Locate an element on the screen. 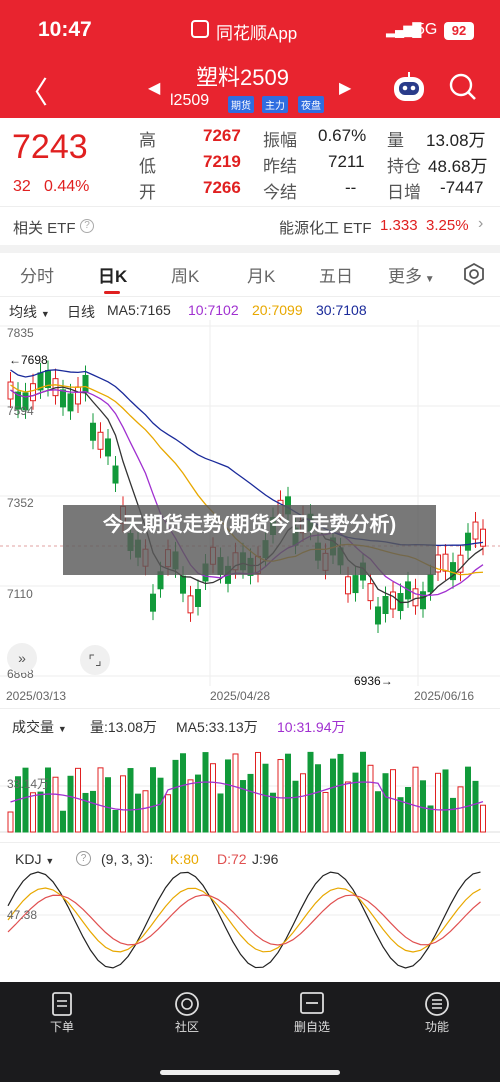 This screenshot has width=500, height=1082. fullscreen-icon: ⌜⌟ is located at coordinates (95, 660).